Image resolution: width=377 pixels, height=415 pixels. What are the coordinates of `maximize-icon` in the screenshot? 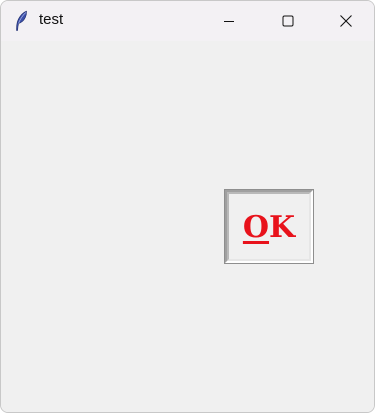 It's located at (288, 21).